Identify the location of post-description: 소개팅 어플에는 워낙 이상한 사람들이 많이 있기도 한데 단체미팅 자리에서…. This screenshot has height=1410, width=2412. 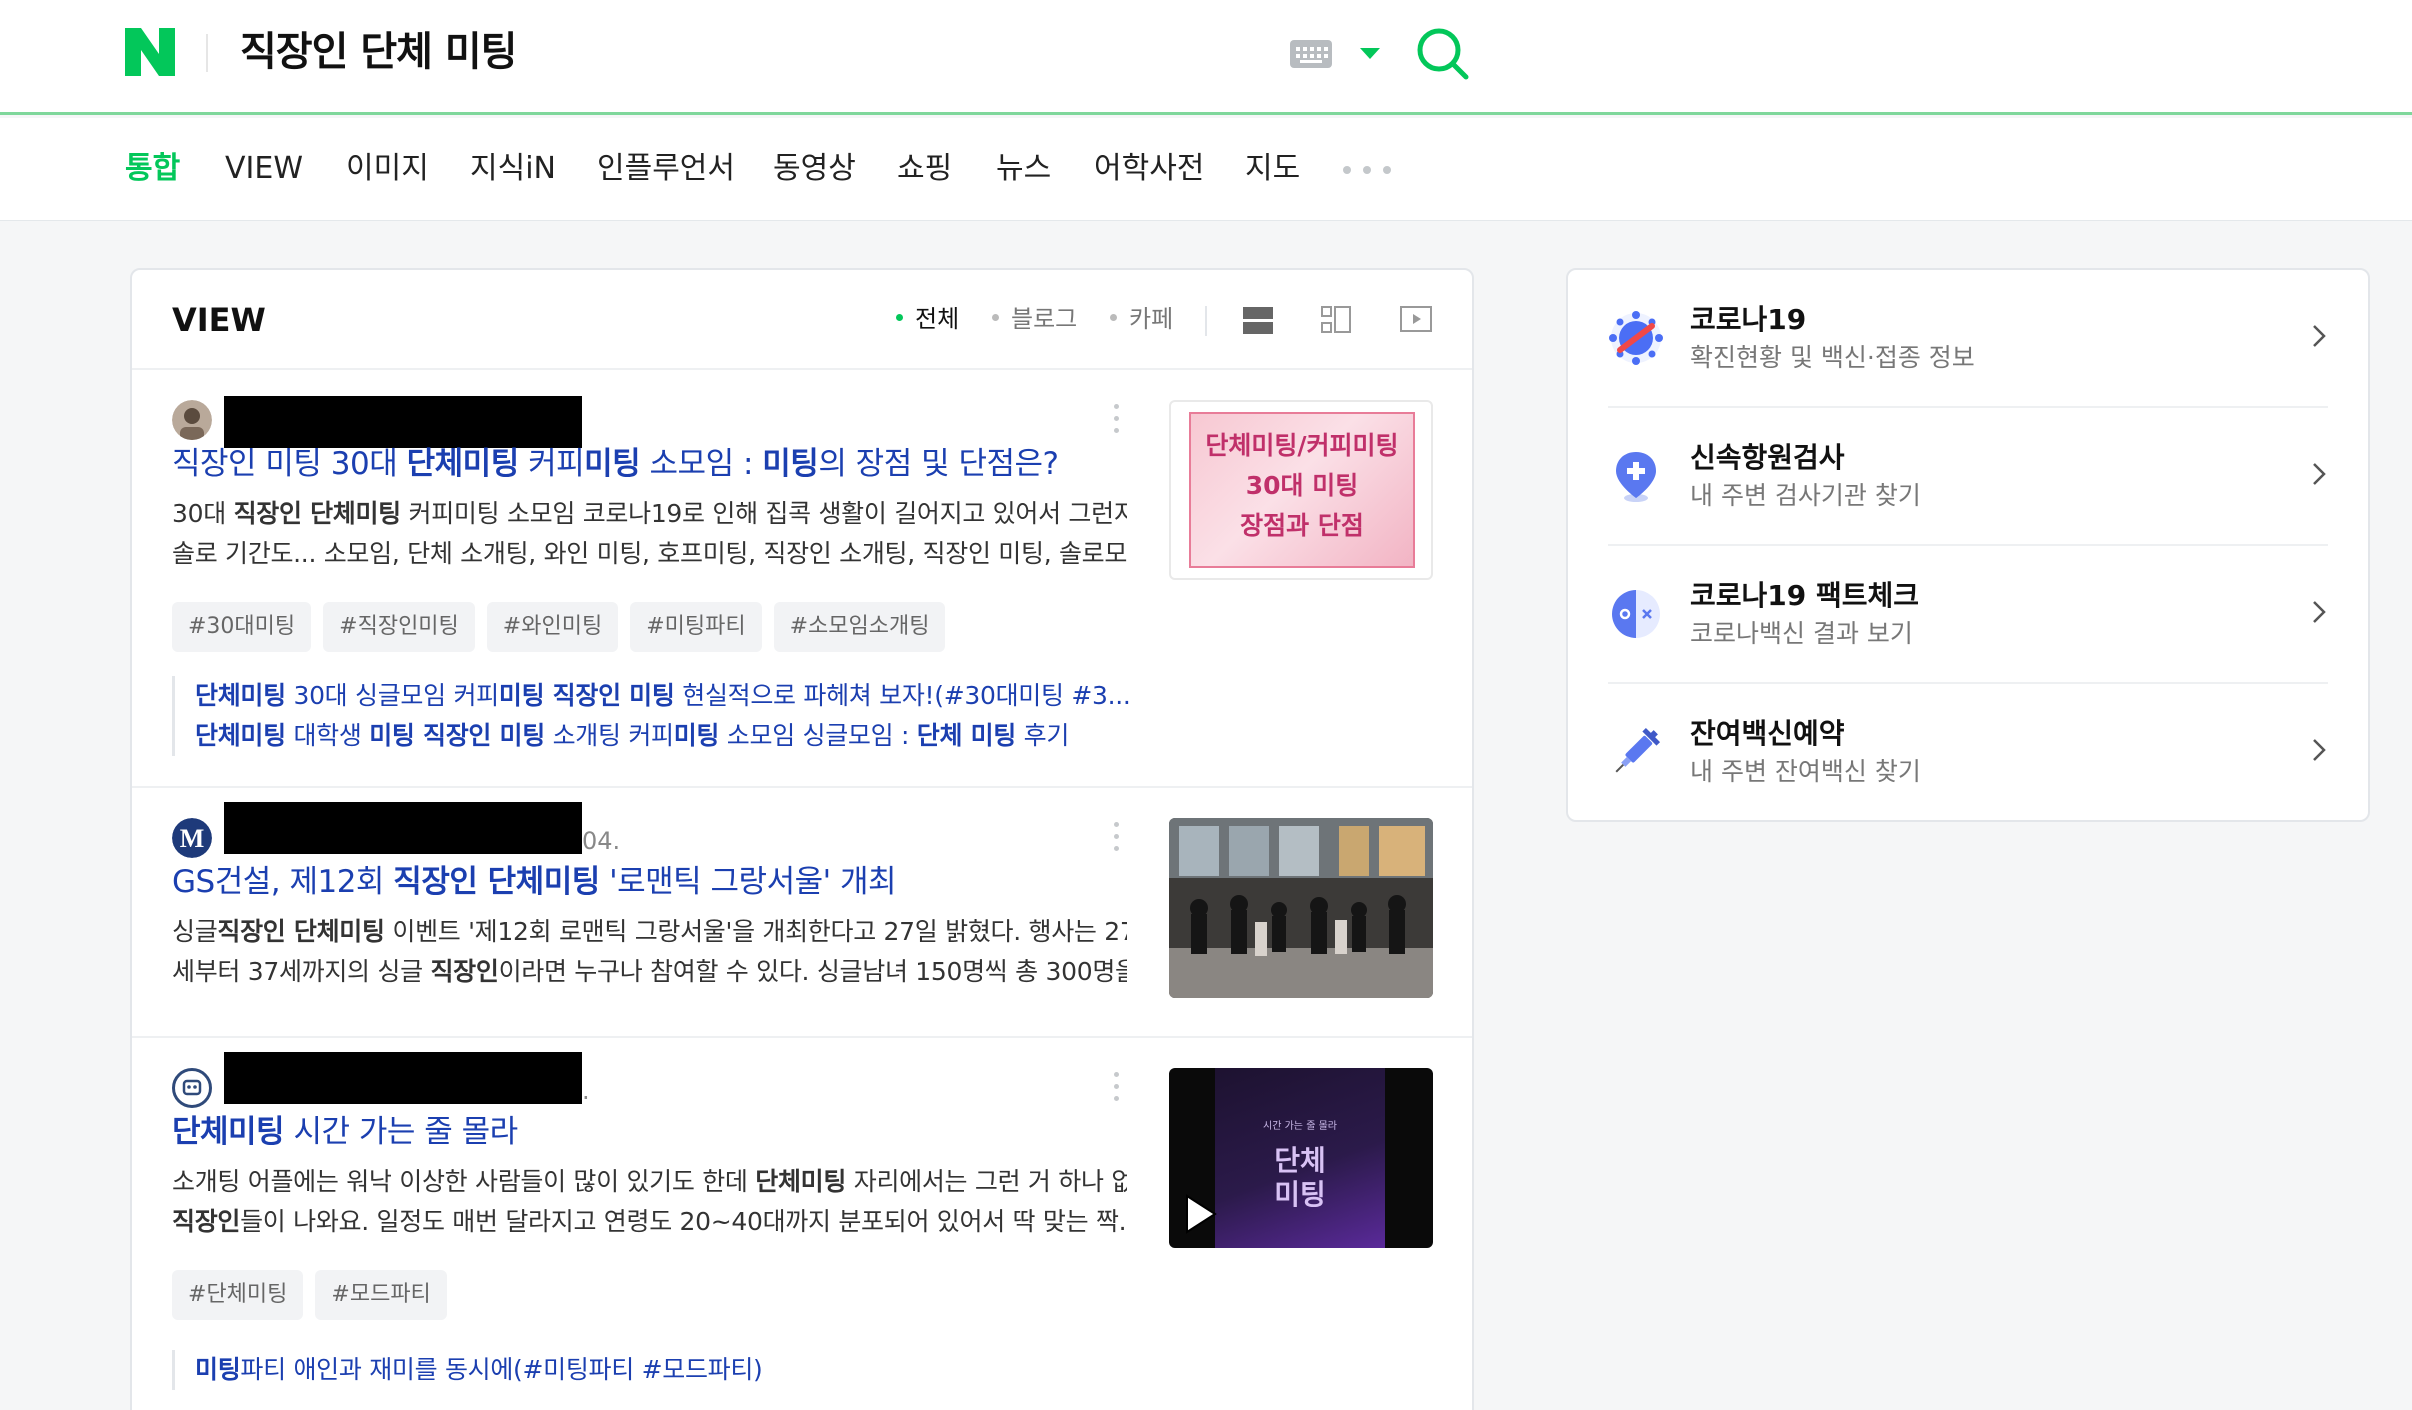
(649, 1201).